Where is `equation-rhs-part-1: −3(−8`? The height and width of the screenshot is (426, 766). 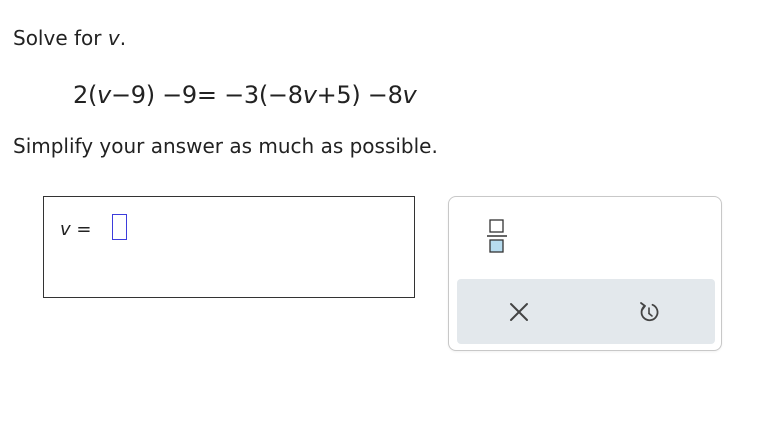 equation-rhs-part-1: −3(−8 is located at coordinates (263, 95).